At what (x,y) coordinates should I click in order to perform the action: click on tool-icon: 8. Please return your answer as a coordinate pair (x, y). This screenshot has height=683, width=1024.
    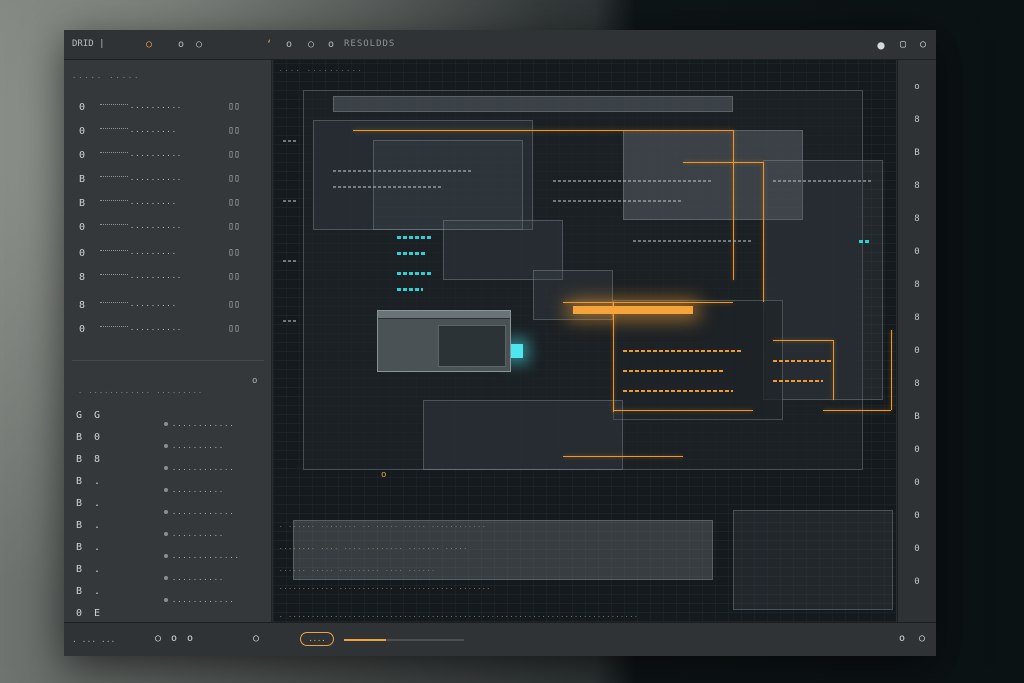
    Looking at the image, I should click on (97, 459).